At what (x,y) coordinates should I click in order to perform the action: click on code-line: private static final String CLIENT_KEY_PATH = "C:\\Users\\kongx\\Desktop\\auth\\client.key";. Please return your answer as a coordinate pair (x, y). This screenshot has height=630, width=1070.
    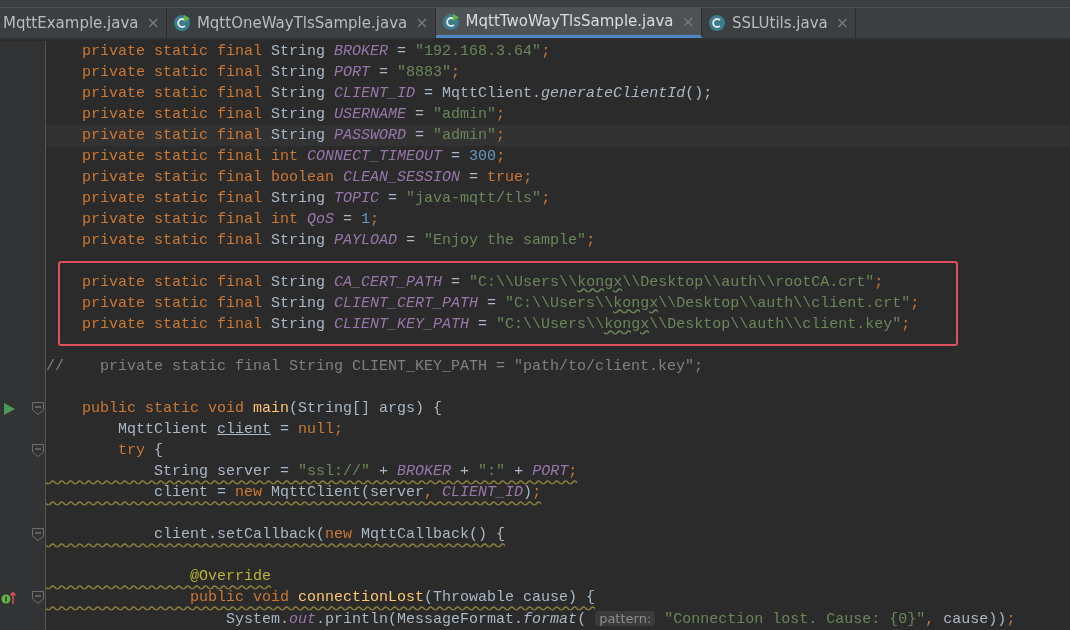
    Looking at the image, I should click on (496, 325).